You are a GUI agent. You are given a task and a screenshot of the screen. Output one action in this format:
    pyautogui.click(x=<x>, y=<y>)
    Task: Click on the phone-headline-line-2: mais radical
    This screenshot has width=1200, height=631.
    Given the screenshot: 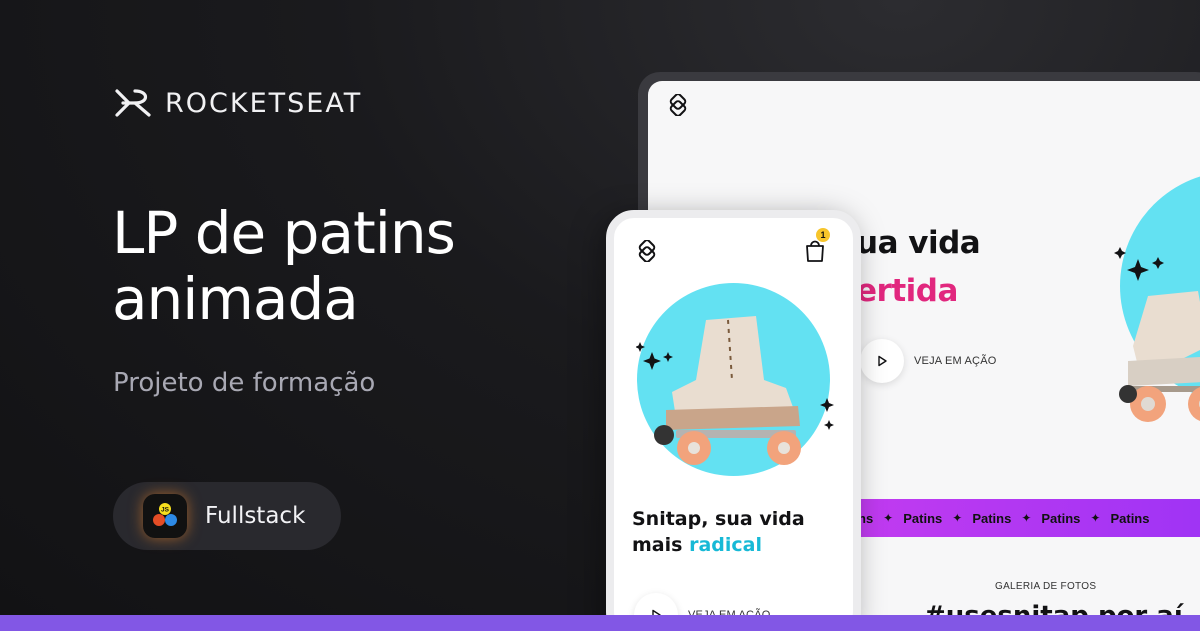 What is the action you would take?
    pyautogui.click(x=718, y=545)
    